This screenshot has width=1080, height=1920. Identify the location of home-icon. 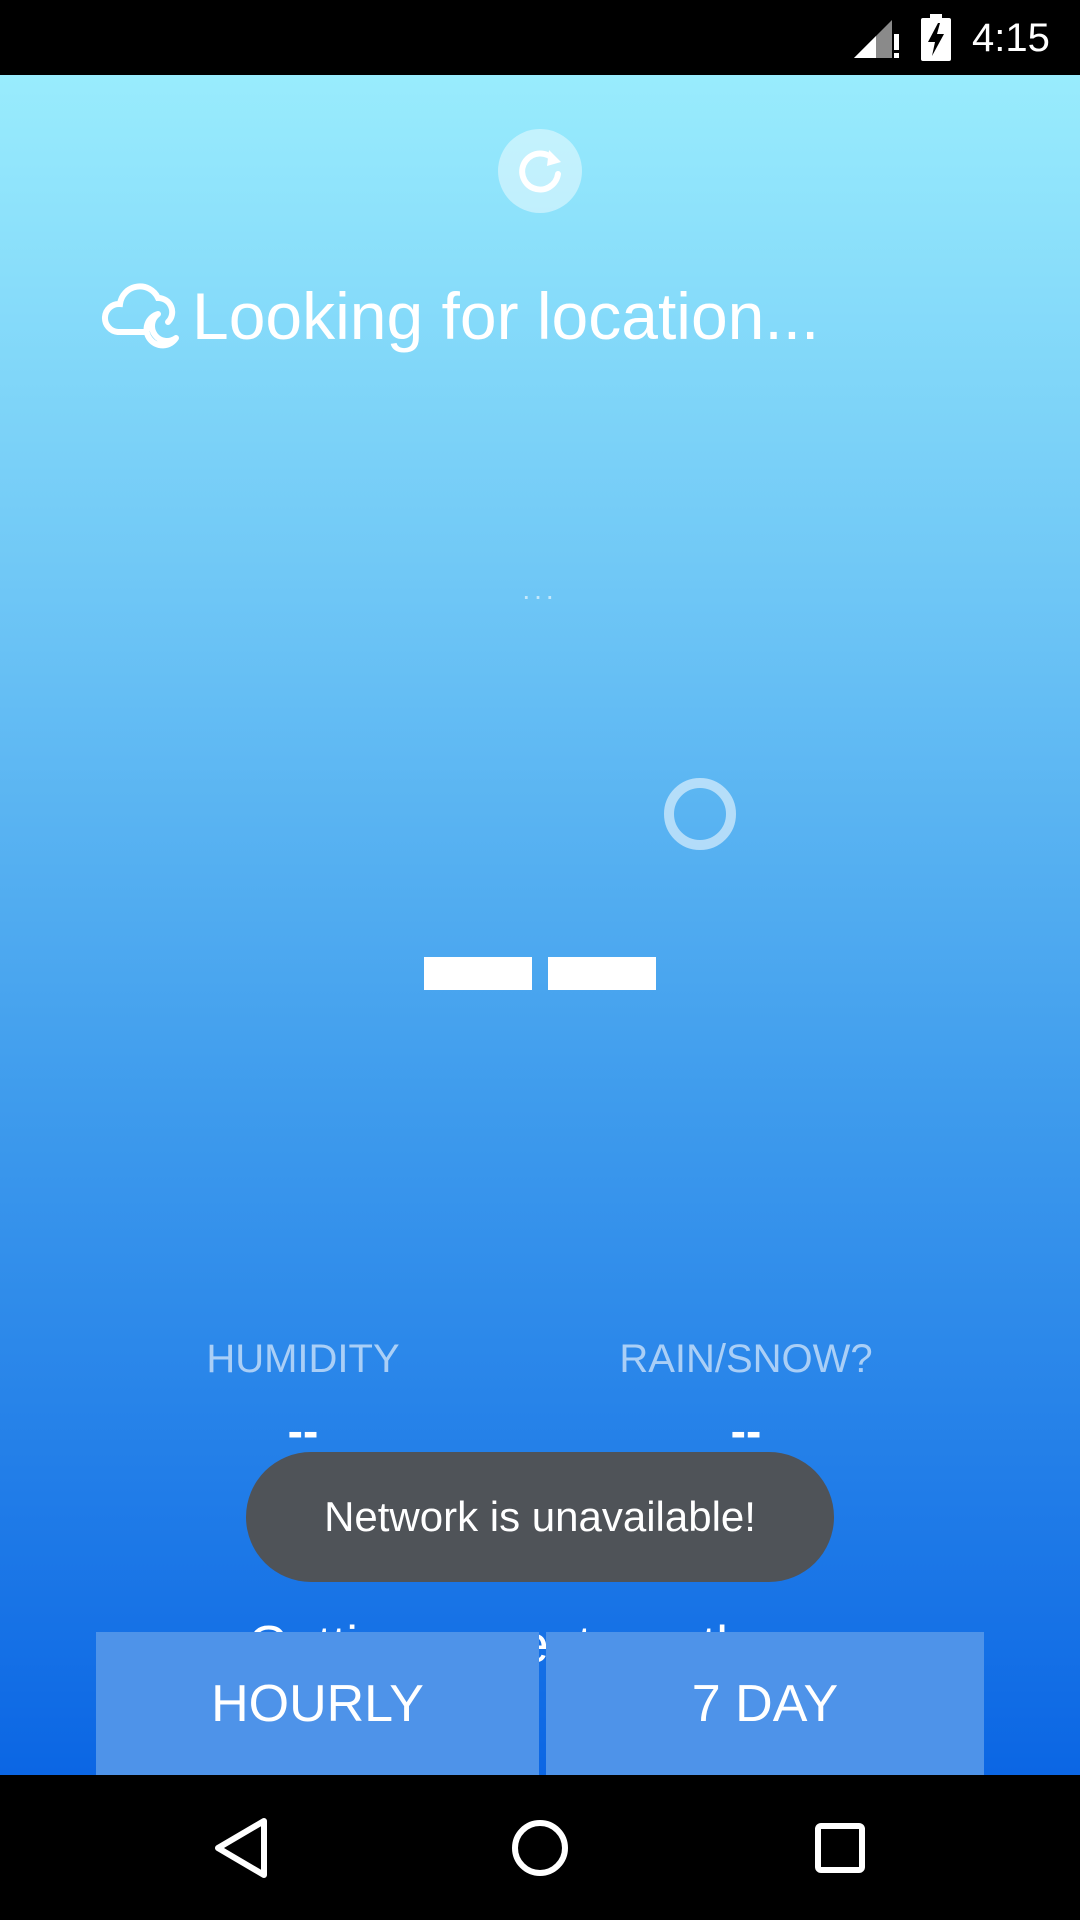
(540, 1848).